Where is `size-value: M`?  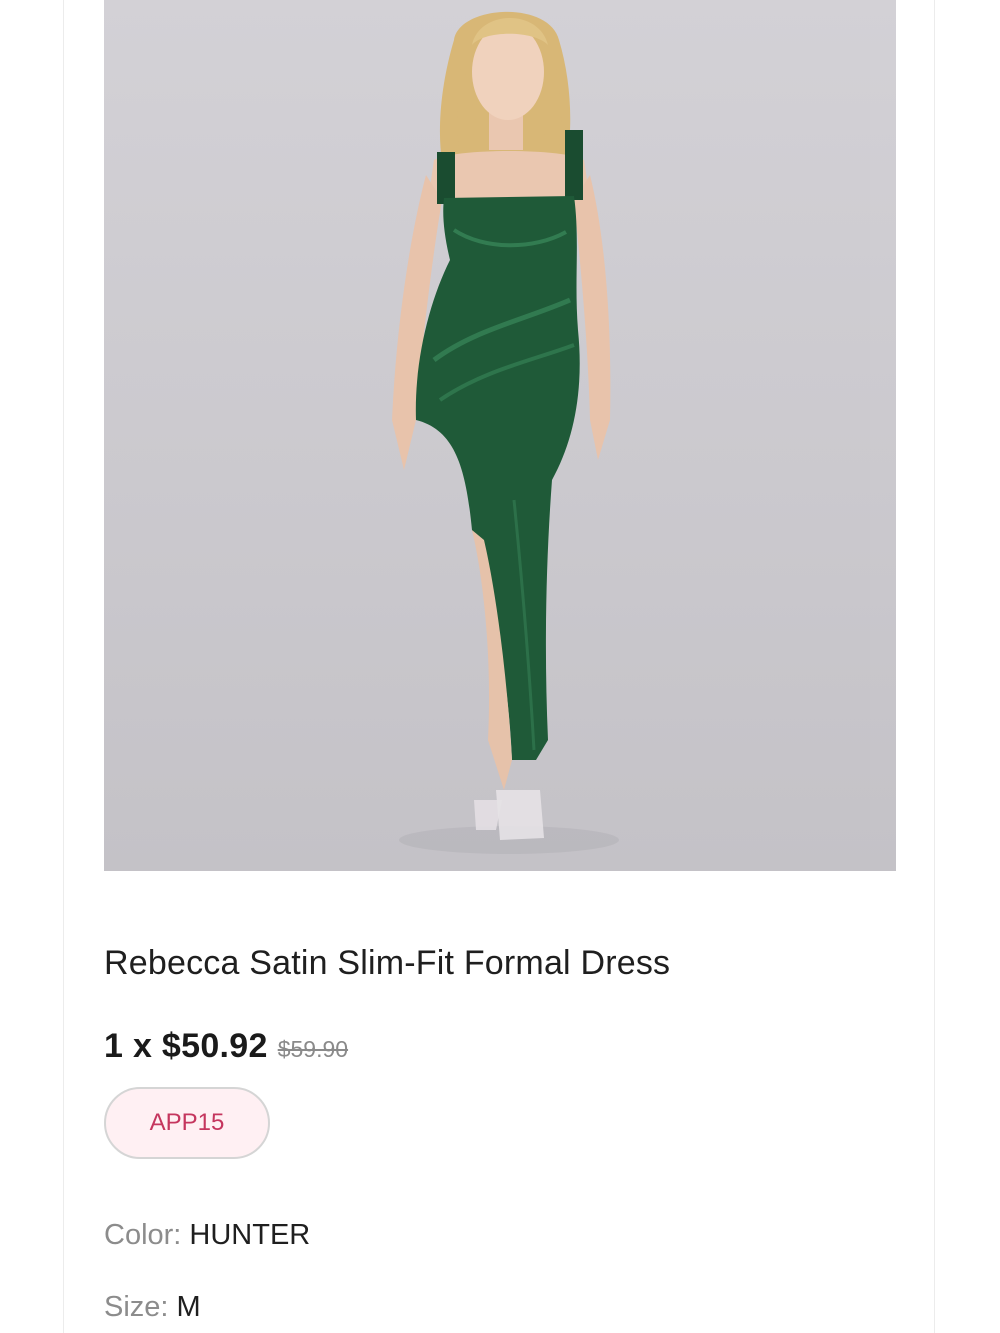 size-value: M is located at coordinates (188, 1307).